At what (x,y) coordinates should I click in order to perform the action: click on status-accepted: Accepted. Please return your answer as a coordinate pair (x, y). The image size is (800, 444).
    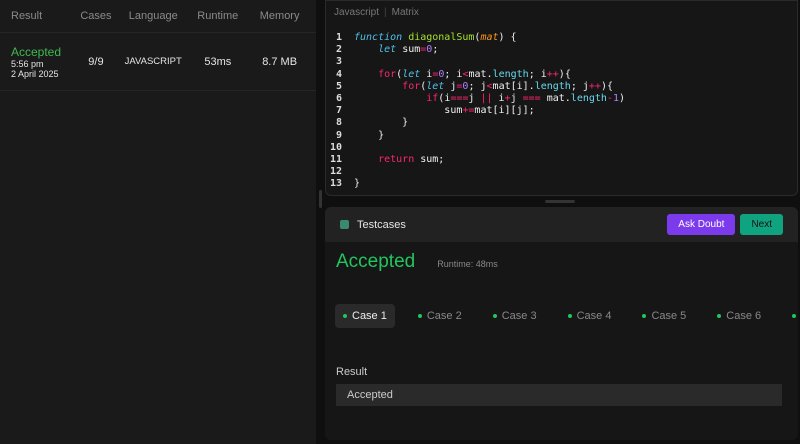
    Looking at the image, I should click on (376, 261).